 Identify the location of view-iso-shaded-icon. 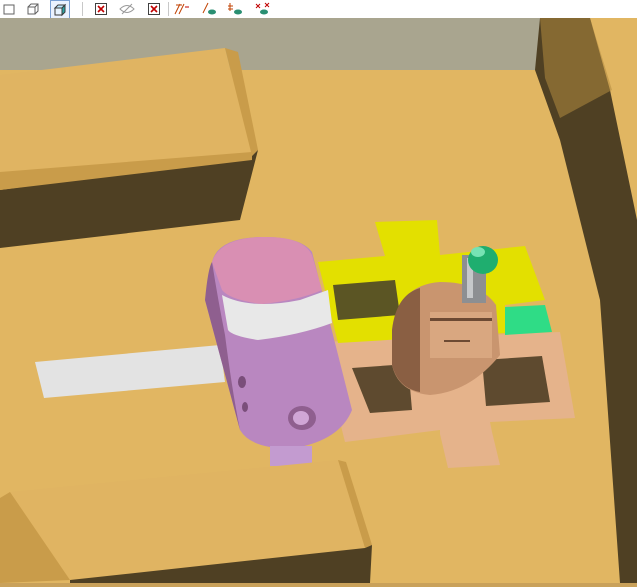
(60, 9).